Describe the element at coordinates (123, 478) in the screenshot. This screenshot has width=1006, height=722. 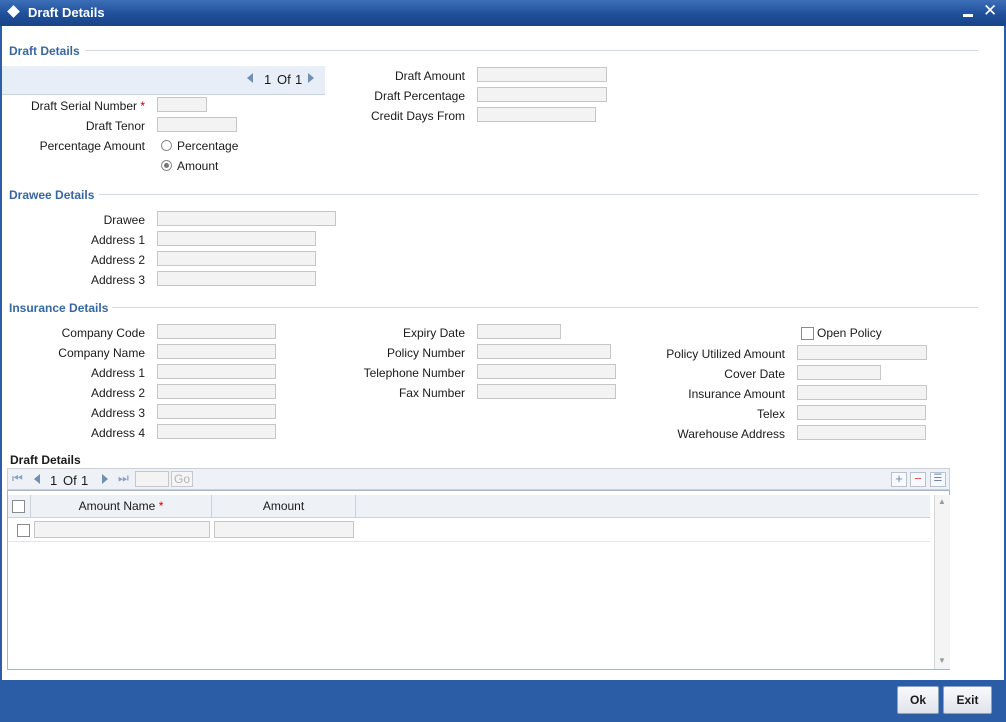
I see `last-page-icon: ⏭` at that location.